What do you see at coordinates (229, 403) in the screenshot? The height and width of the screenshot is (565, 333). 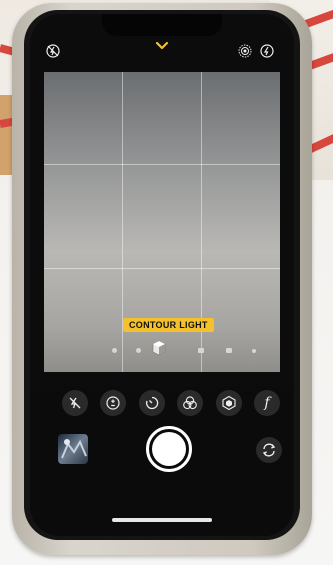 I see `portrait-lighting-icon` at bounding box center [229, 403].